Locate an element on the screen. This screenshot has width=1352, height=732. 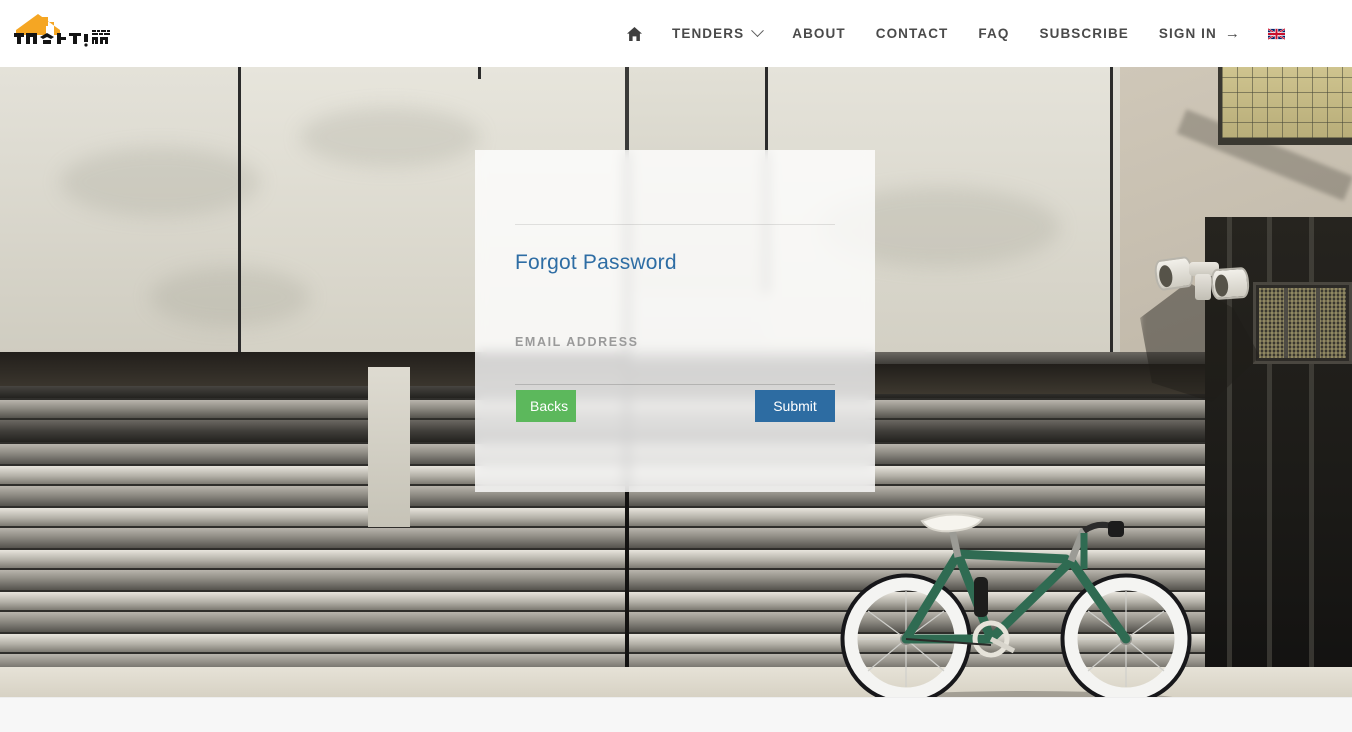
nav-item-subscribe-label: SUBSCRIBE is located at coordinates (1084, 33).